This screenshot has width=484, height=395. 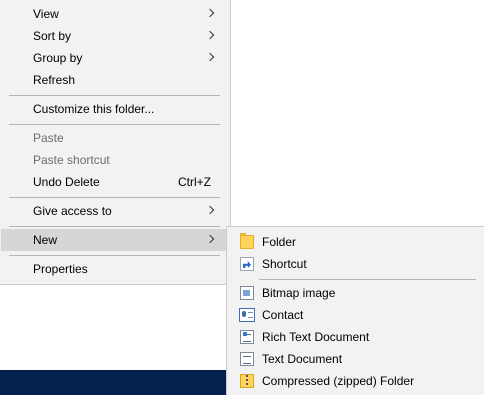 I want to click on text-document-icon, so click(x=247, y=359).